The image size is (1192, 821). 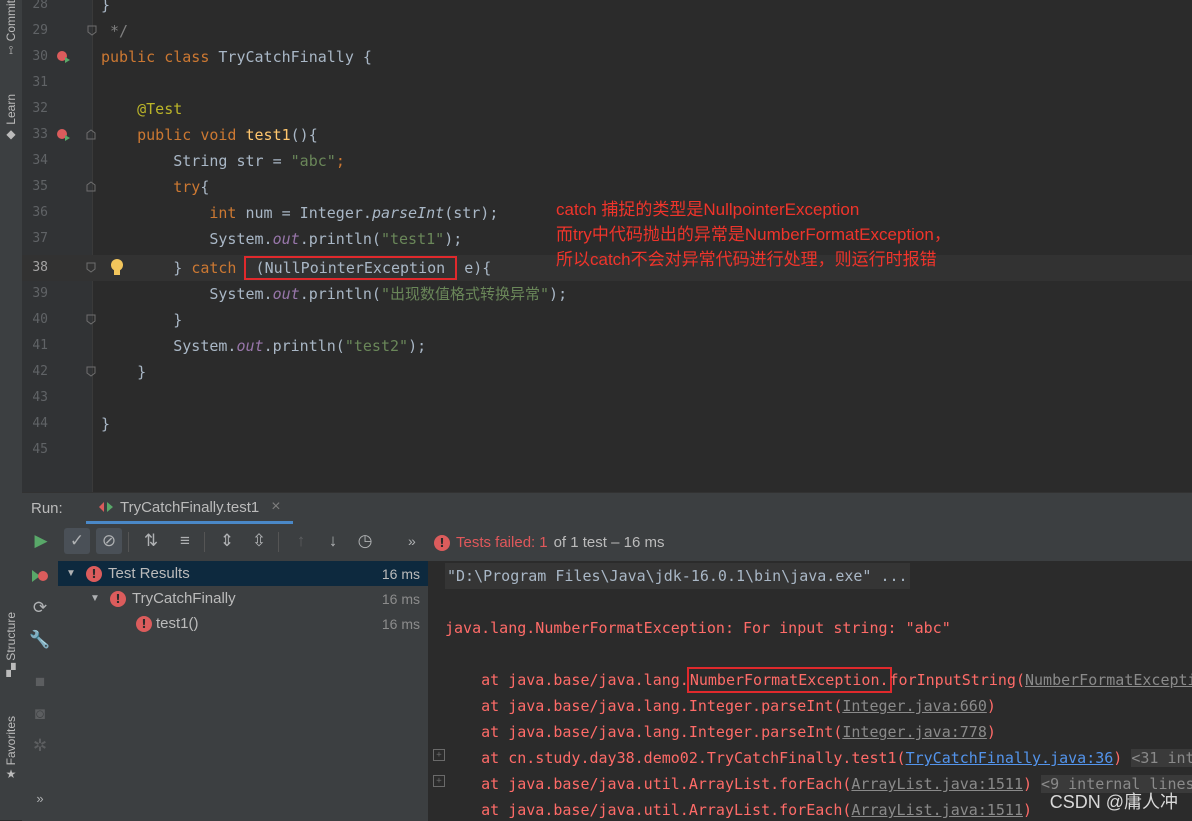 What do you see at coordinates (40, 82) in the screenshot?
I see `line-number: 31` at bounding box center [40, 82].